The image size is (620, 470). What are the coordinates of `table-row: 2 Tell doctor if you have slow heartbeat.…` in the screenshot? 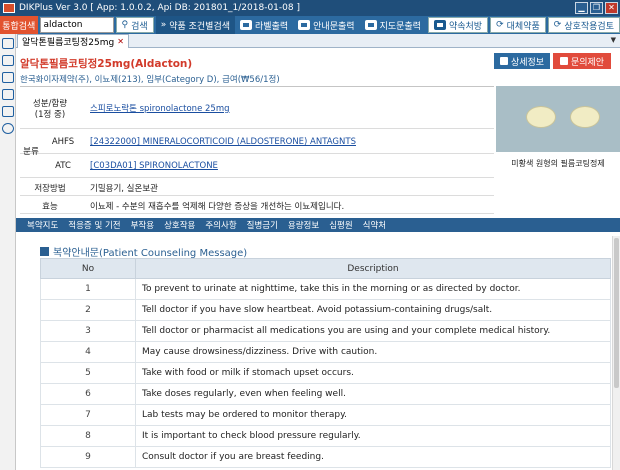 It's located at (325, 310).